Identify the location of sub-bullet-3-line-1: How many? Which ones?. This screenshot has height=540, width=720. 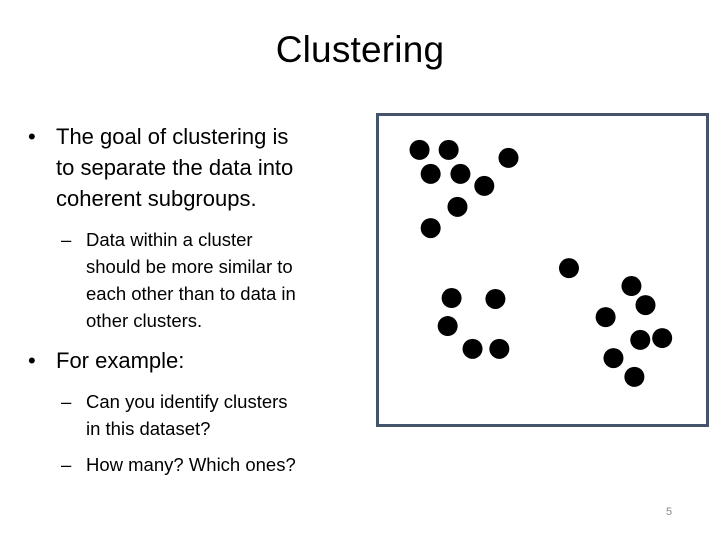
(191, 464).